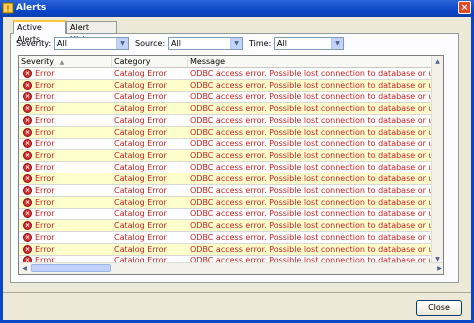 The width and height of the screenshot is (474, 323). Describe the element at coordinates (31, 8) in the screenshot. I see `window-title: Alerts` at that location.